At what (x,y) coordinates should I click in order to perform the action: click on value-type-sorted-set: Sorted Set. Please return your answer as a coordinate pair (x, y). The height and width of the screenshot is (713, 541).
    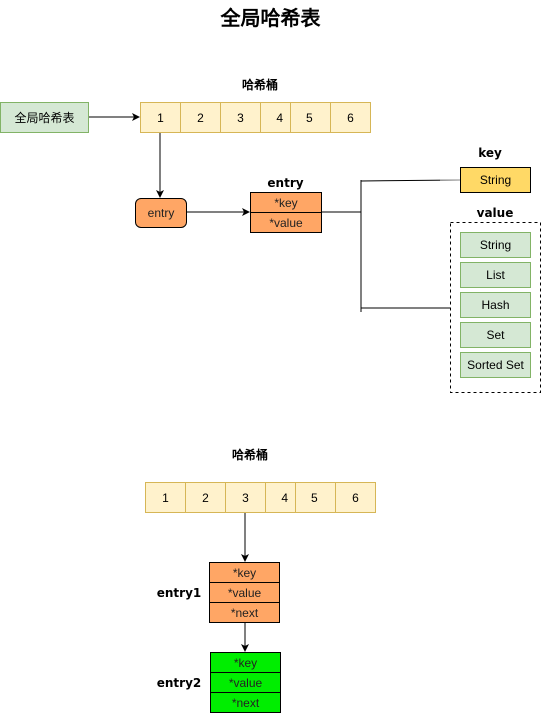
    Looking at the image, I should click on (495, 365).